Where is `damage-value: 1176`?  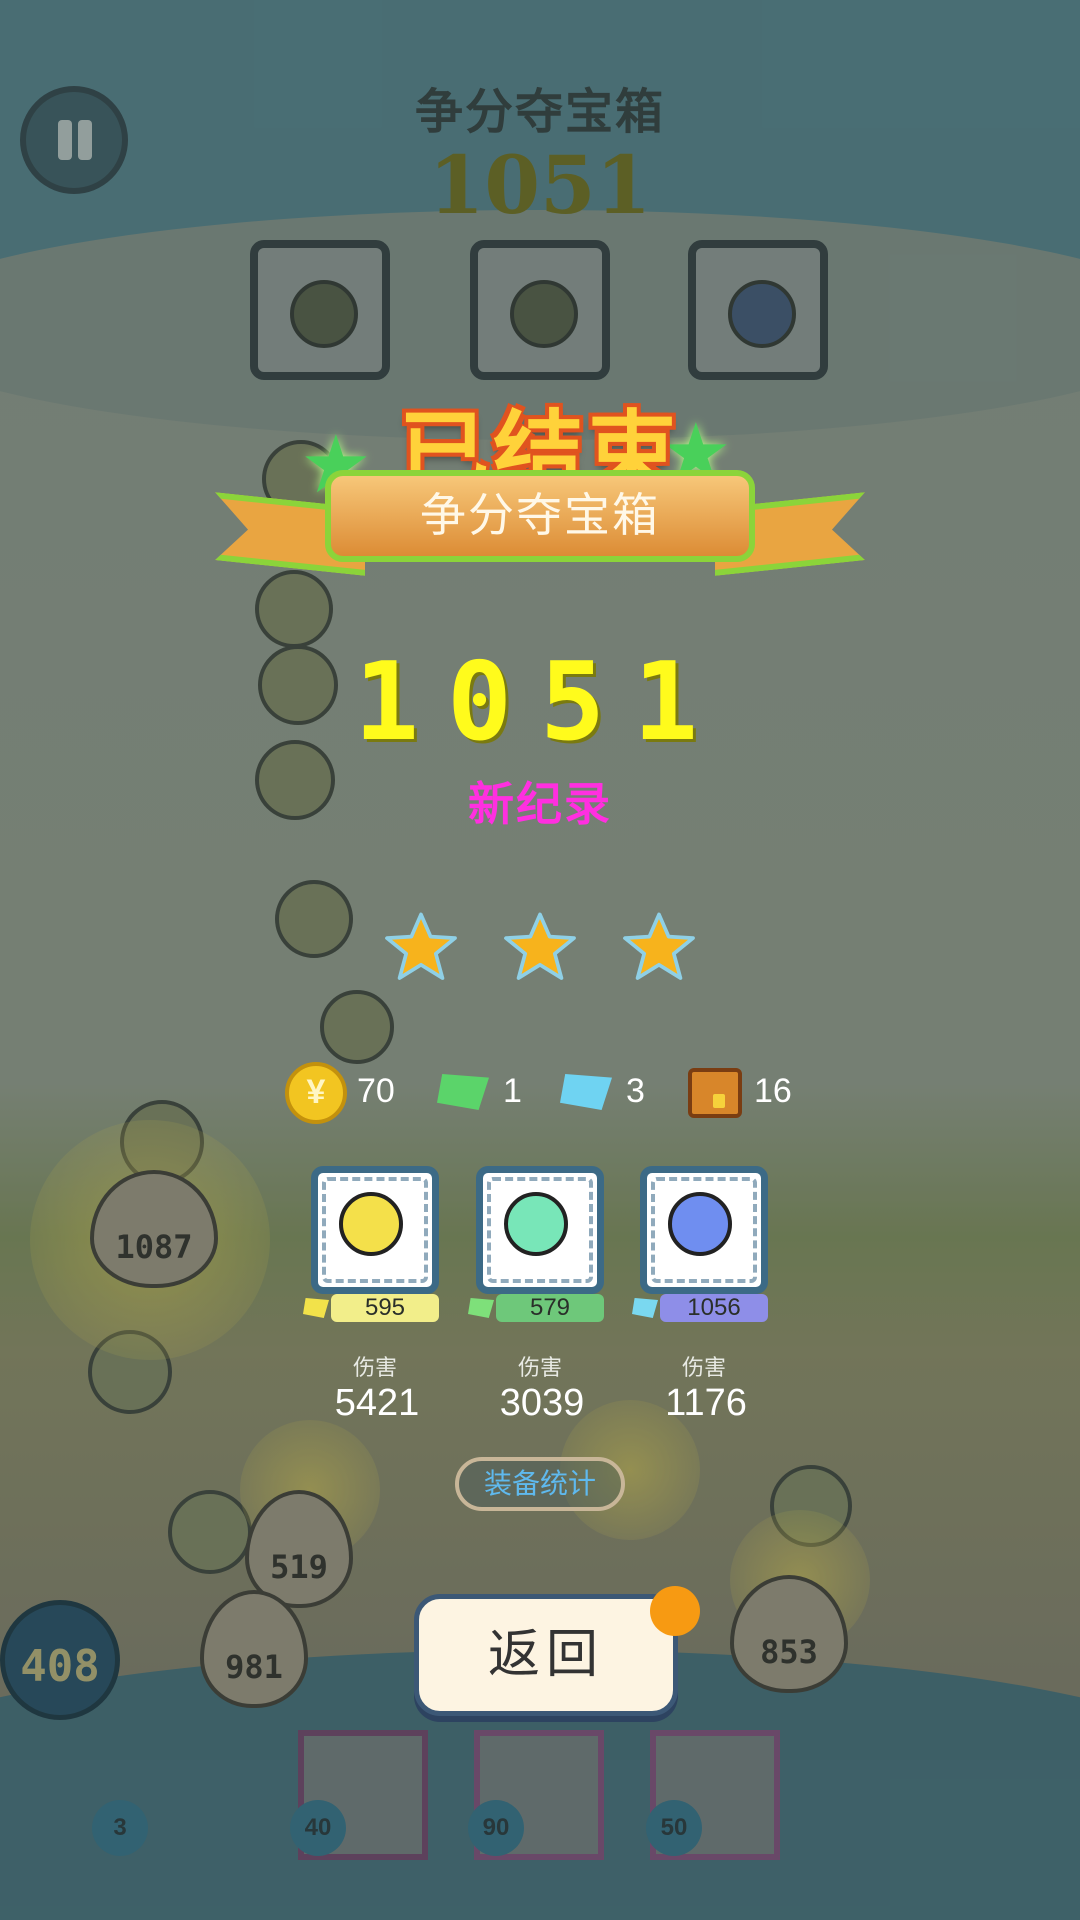 damage-value: 1176 is located at coordinates (706, 1403).